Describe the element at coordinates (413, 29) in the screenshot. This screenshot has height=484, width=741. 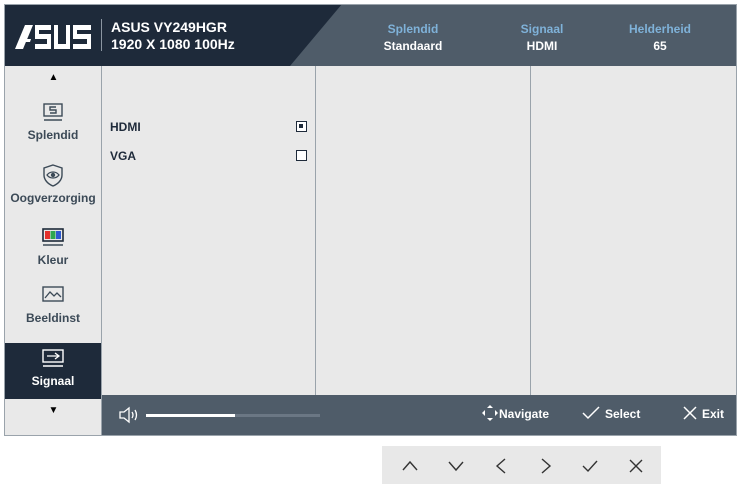
I see `header-info-label: Splendid` at that location.